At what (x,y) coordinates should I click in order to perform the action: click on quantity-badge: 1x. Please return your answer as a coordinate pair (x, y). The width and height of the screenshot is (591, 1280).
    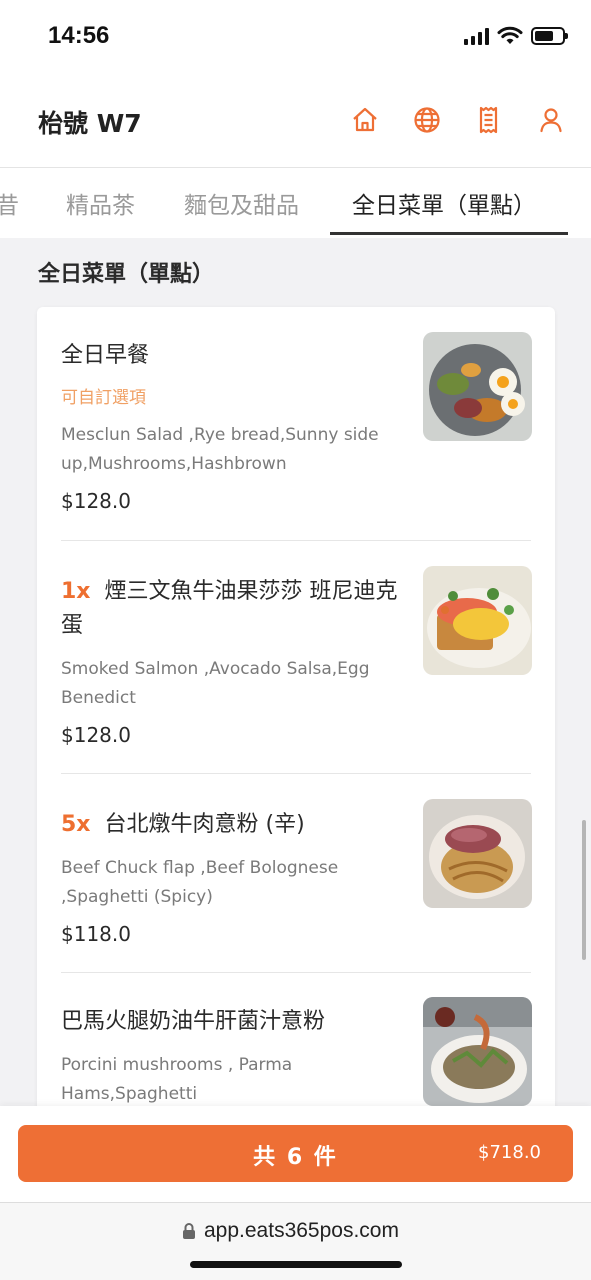
    Looking at the image, I should click on (76, 591).